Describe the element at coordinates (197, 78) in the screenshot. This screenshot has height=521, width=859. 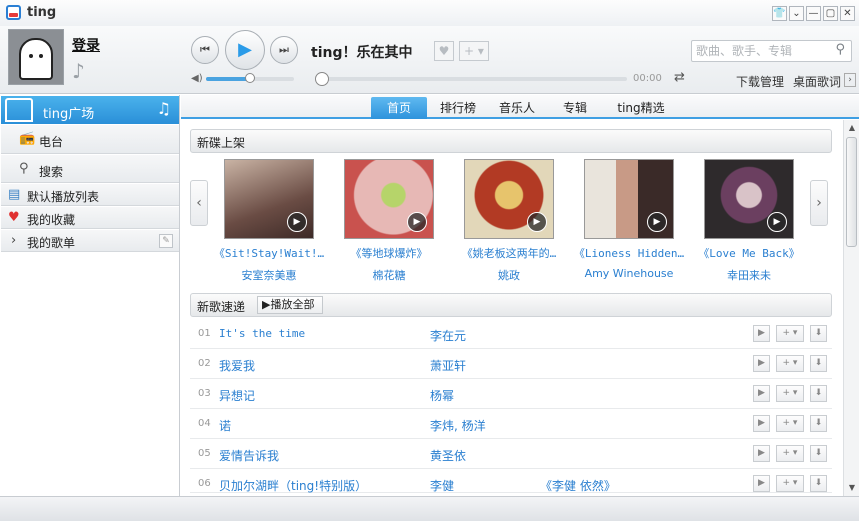
I see `volume-icon: ◀)` at that location.